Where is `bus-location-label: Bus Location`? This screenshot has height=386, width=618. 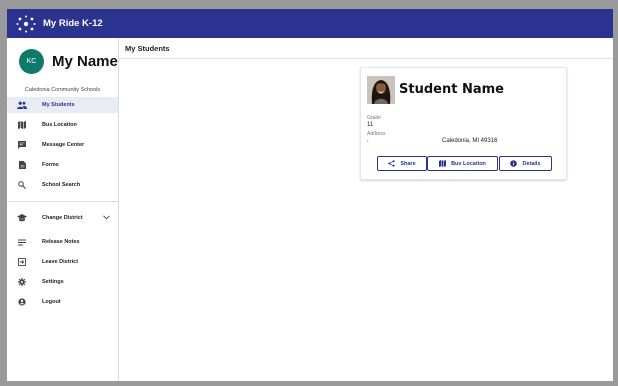 bus-location-label: Bus Location is located at coordinates (468, 163).